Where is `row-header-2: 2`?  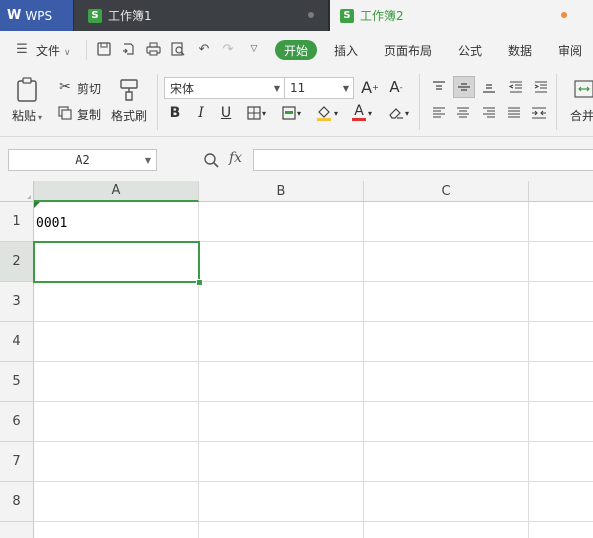
row-header-2: 2 is located at coordinates (17, 262).